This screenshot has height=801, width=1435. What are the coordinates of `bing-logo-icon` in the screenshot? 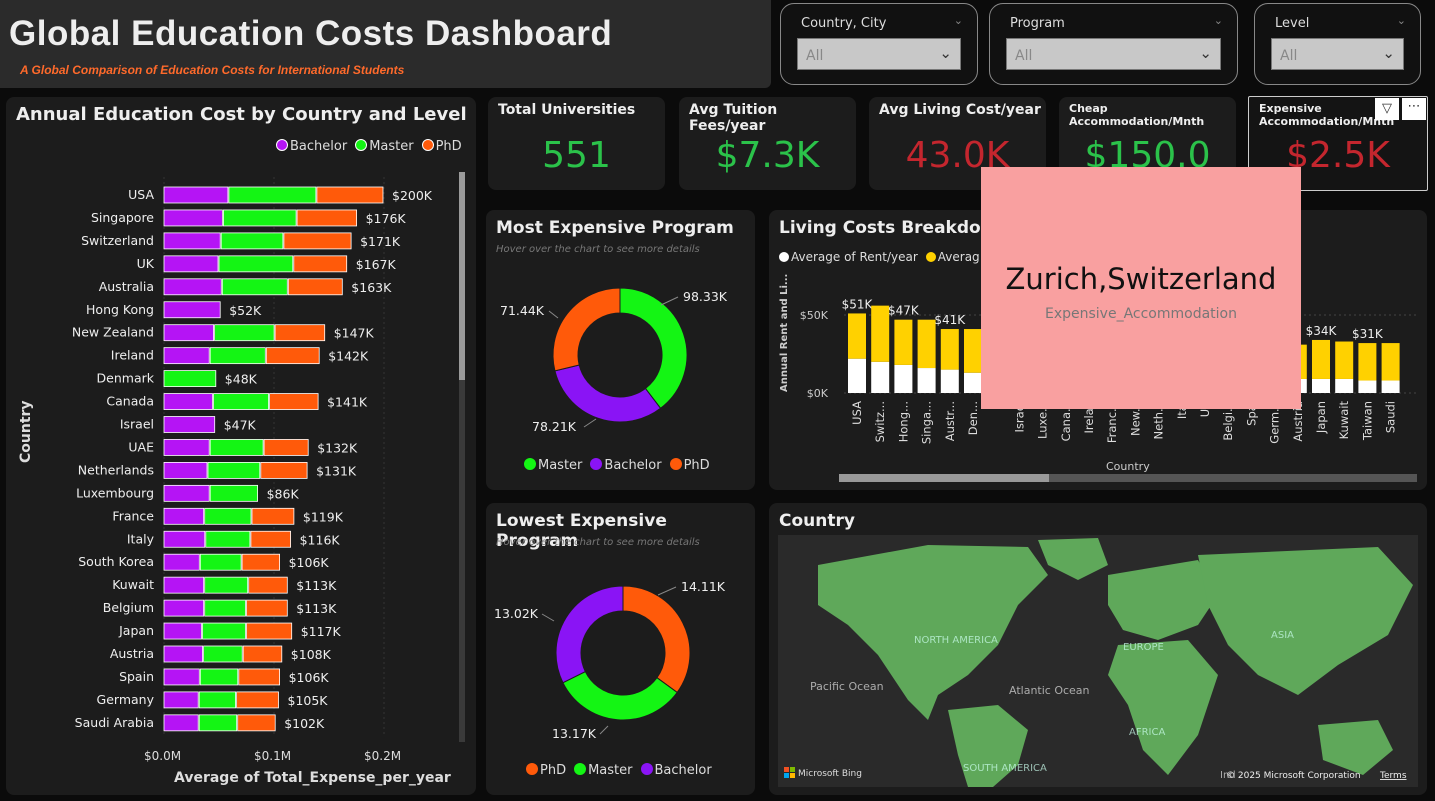 It's located at (792, 769).